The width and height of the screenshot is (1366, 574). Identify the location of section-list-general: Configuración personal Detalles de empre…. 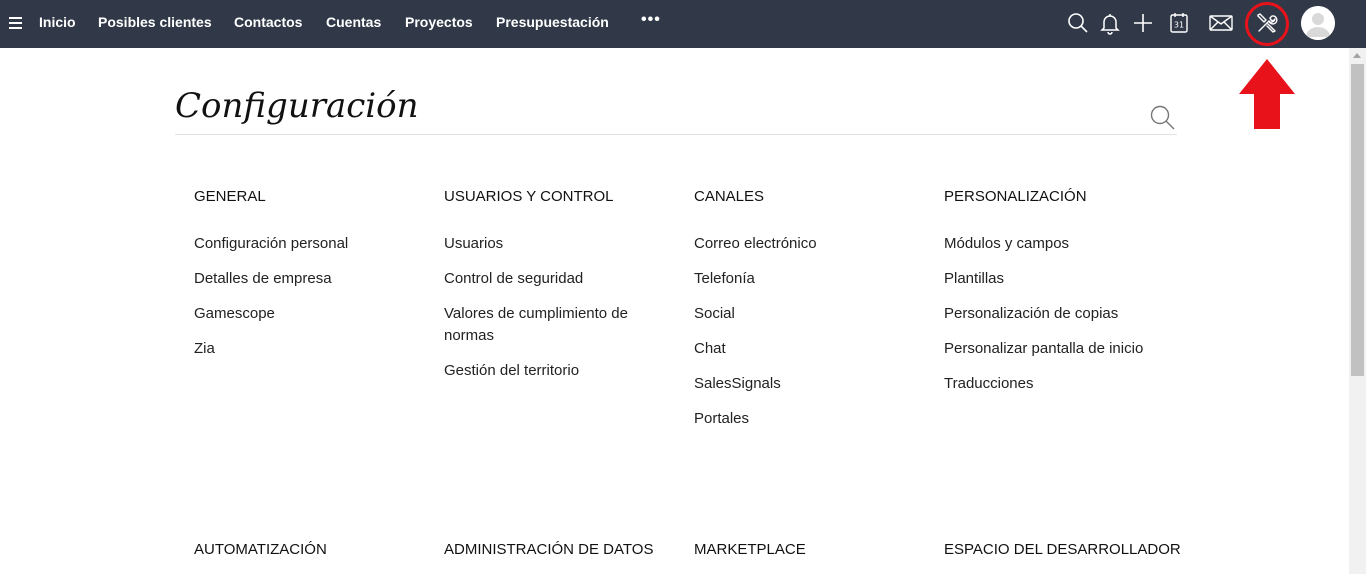
(299, 303).